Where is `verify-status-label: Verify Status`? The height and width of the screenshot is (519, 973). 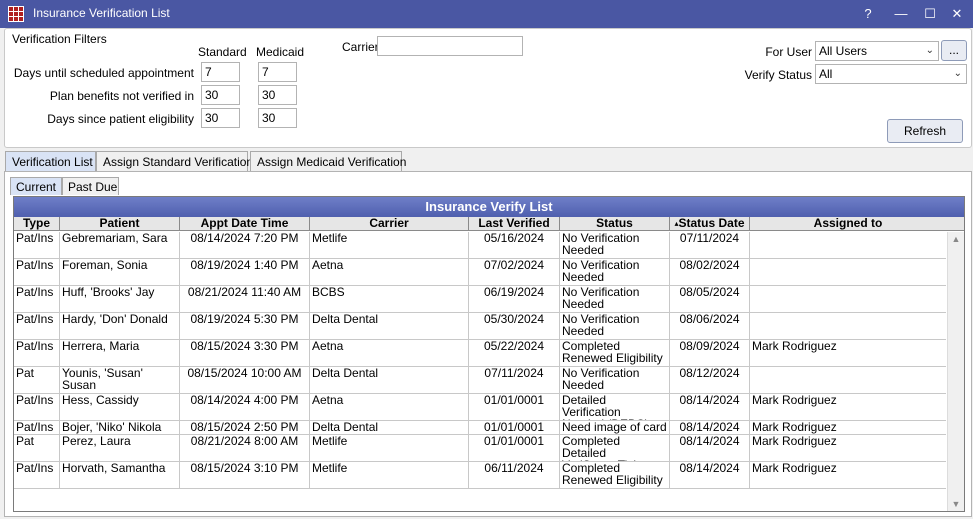 verify-status-label: Verify Status is located at coordinates (778, 75).